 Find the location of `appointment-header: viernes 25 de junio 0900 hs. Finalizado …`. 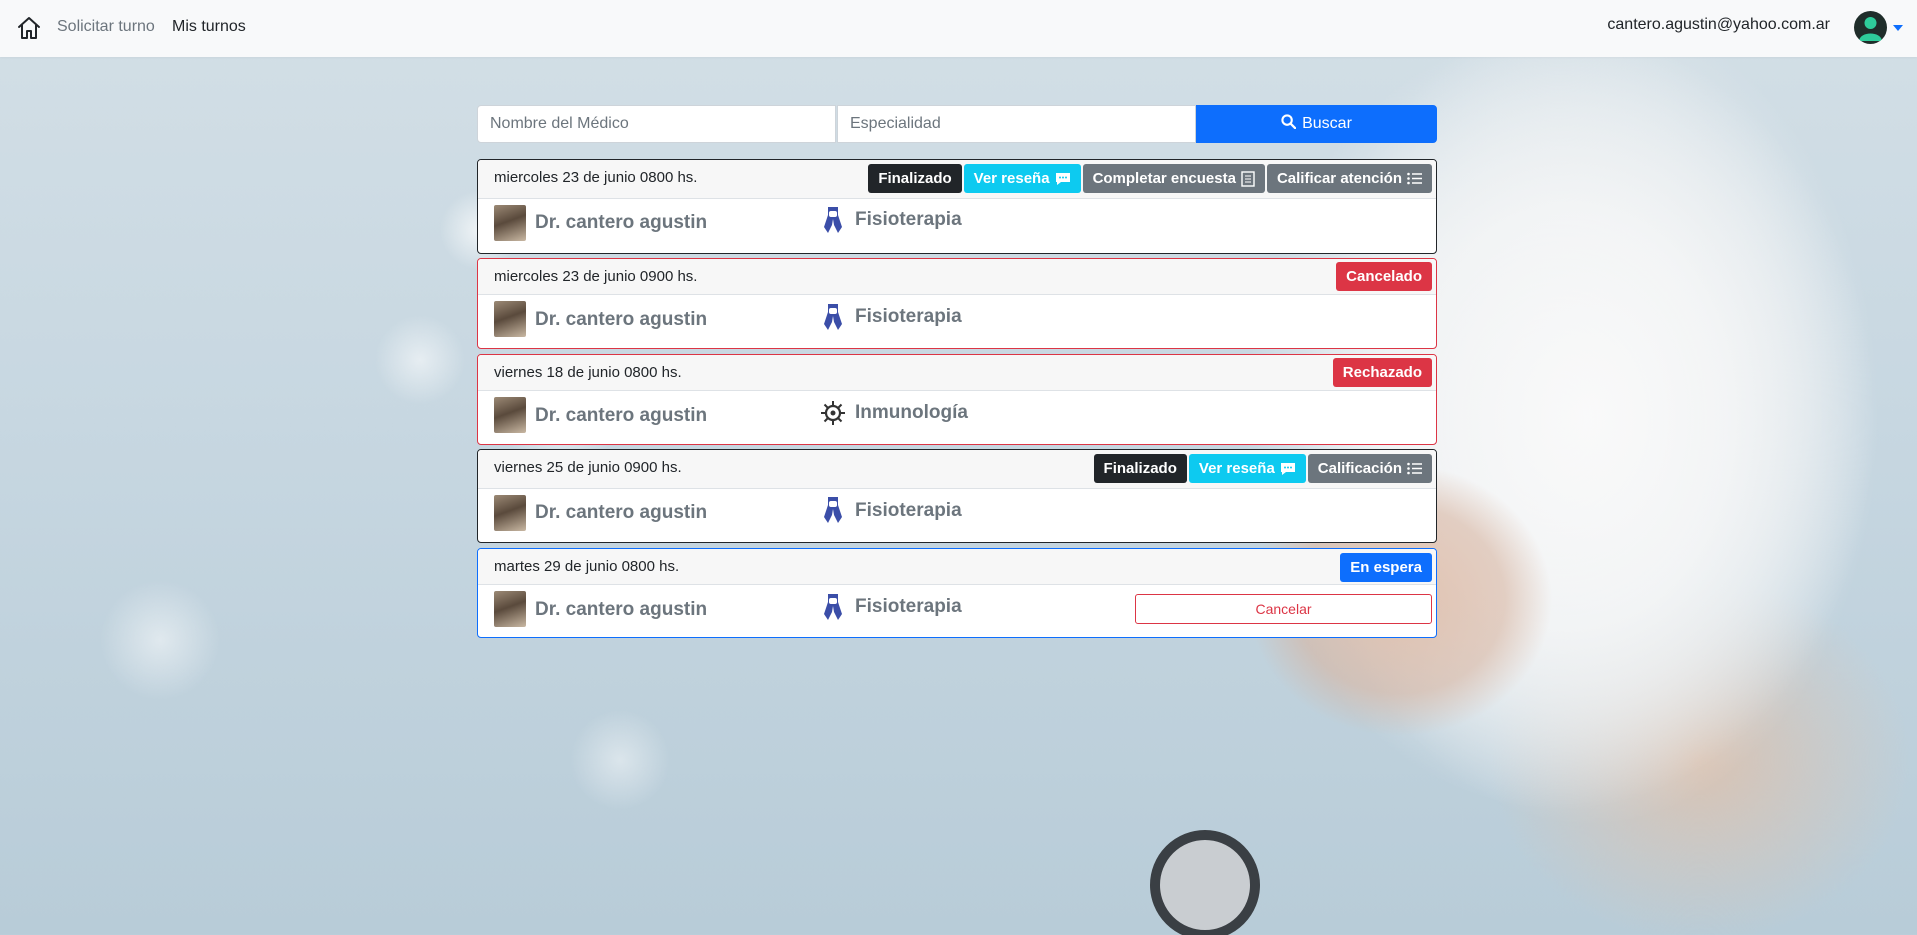

appointment-header: viernes 25 de junio 0900 hs. Finalizado … is located at coordinates (957, 469).